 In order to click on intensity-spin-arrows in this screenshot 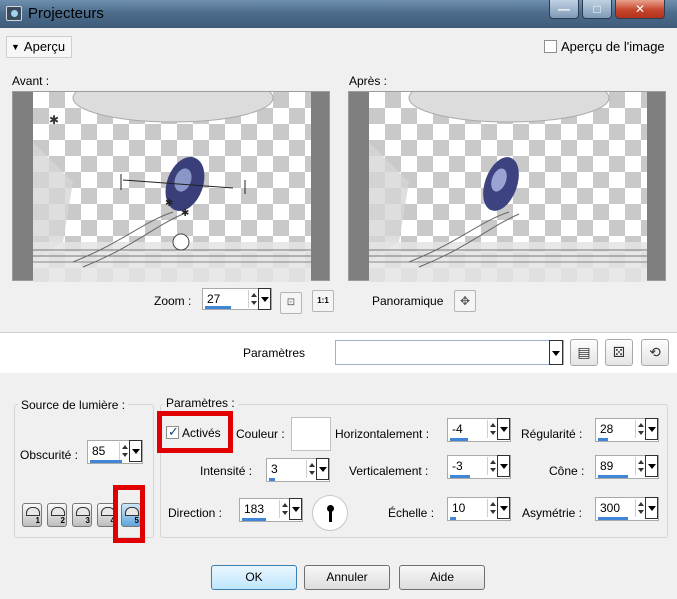, I will do `click(311, 469)`.